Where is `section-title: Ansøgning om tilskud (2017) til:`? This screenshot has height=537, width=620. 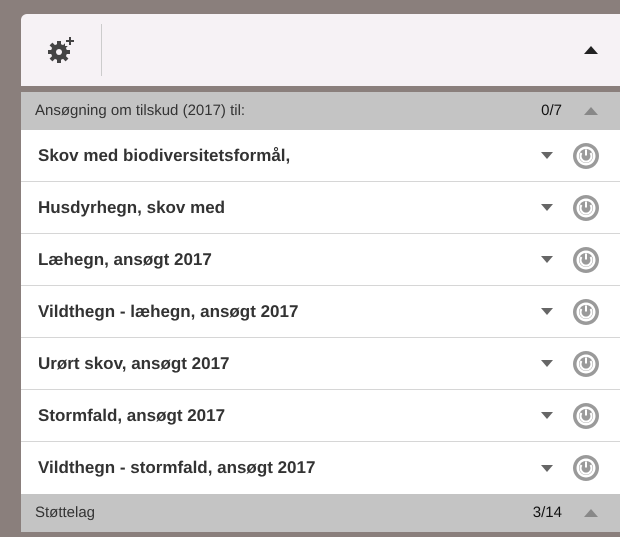
section-title: Ansøgning om tilskud (2017) til: is located at coordinates (140, 110).